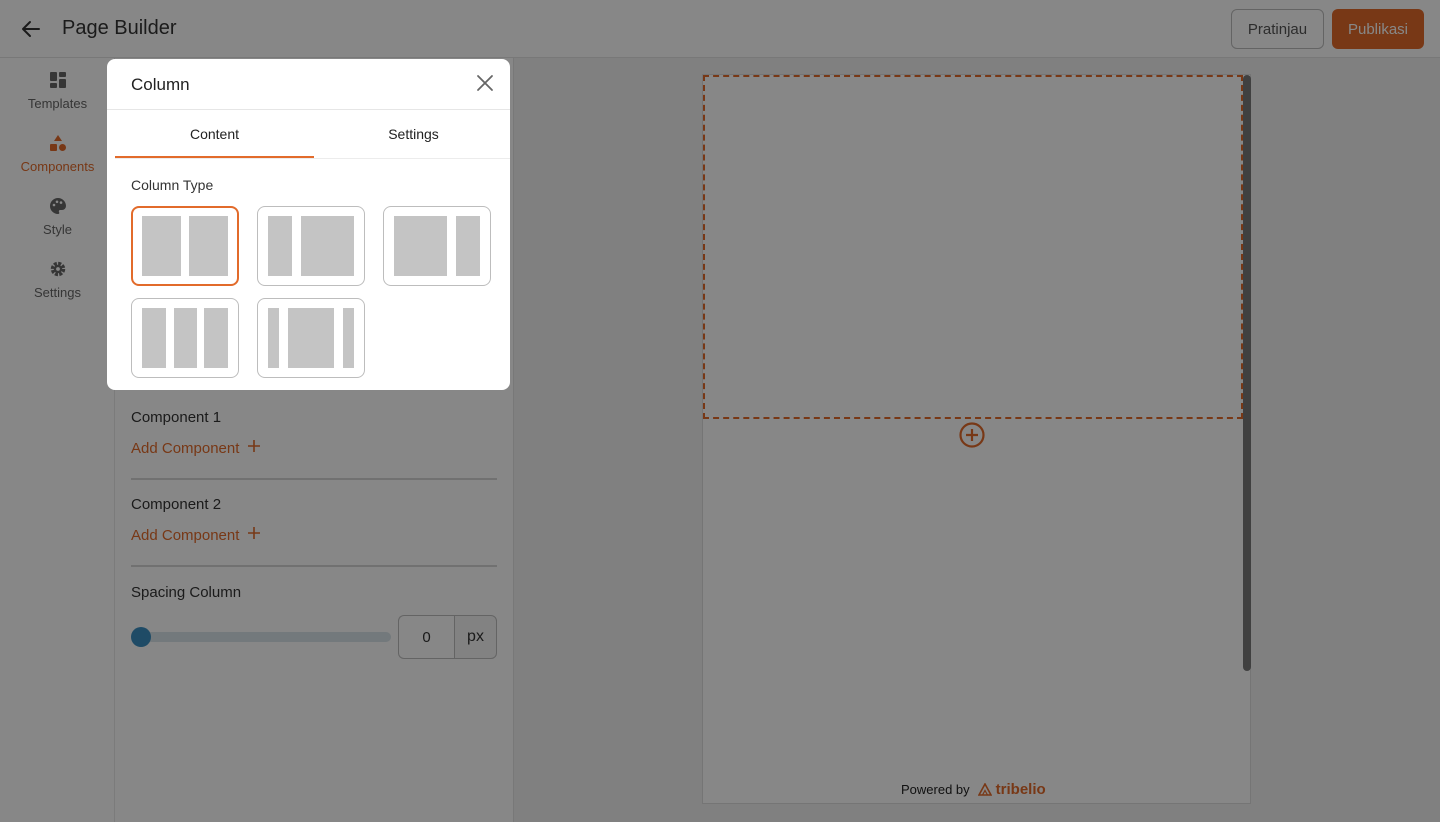 The image size is (1440, 822). What do you see at coordinates (172, 185) in the screenshot?
I see `column-type-label: Column Type` at bounding box center [172, 185].